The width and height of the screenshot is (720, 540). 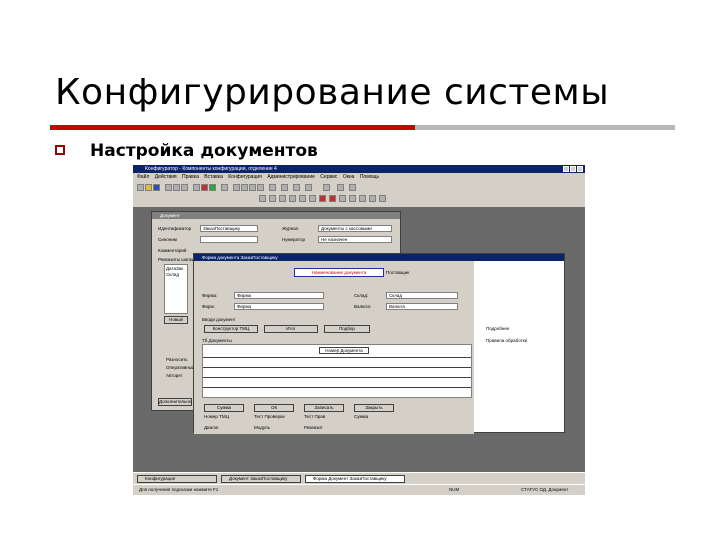 I want to click on type-field: Документы с кассовыми, so click(x=355, y=228).